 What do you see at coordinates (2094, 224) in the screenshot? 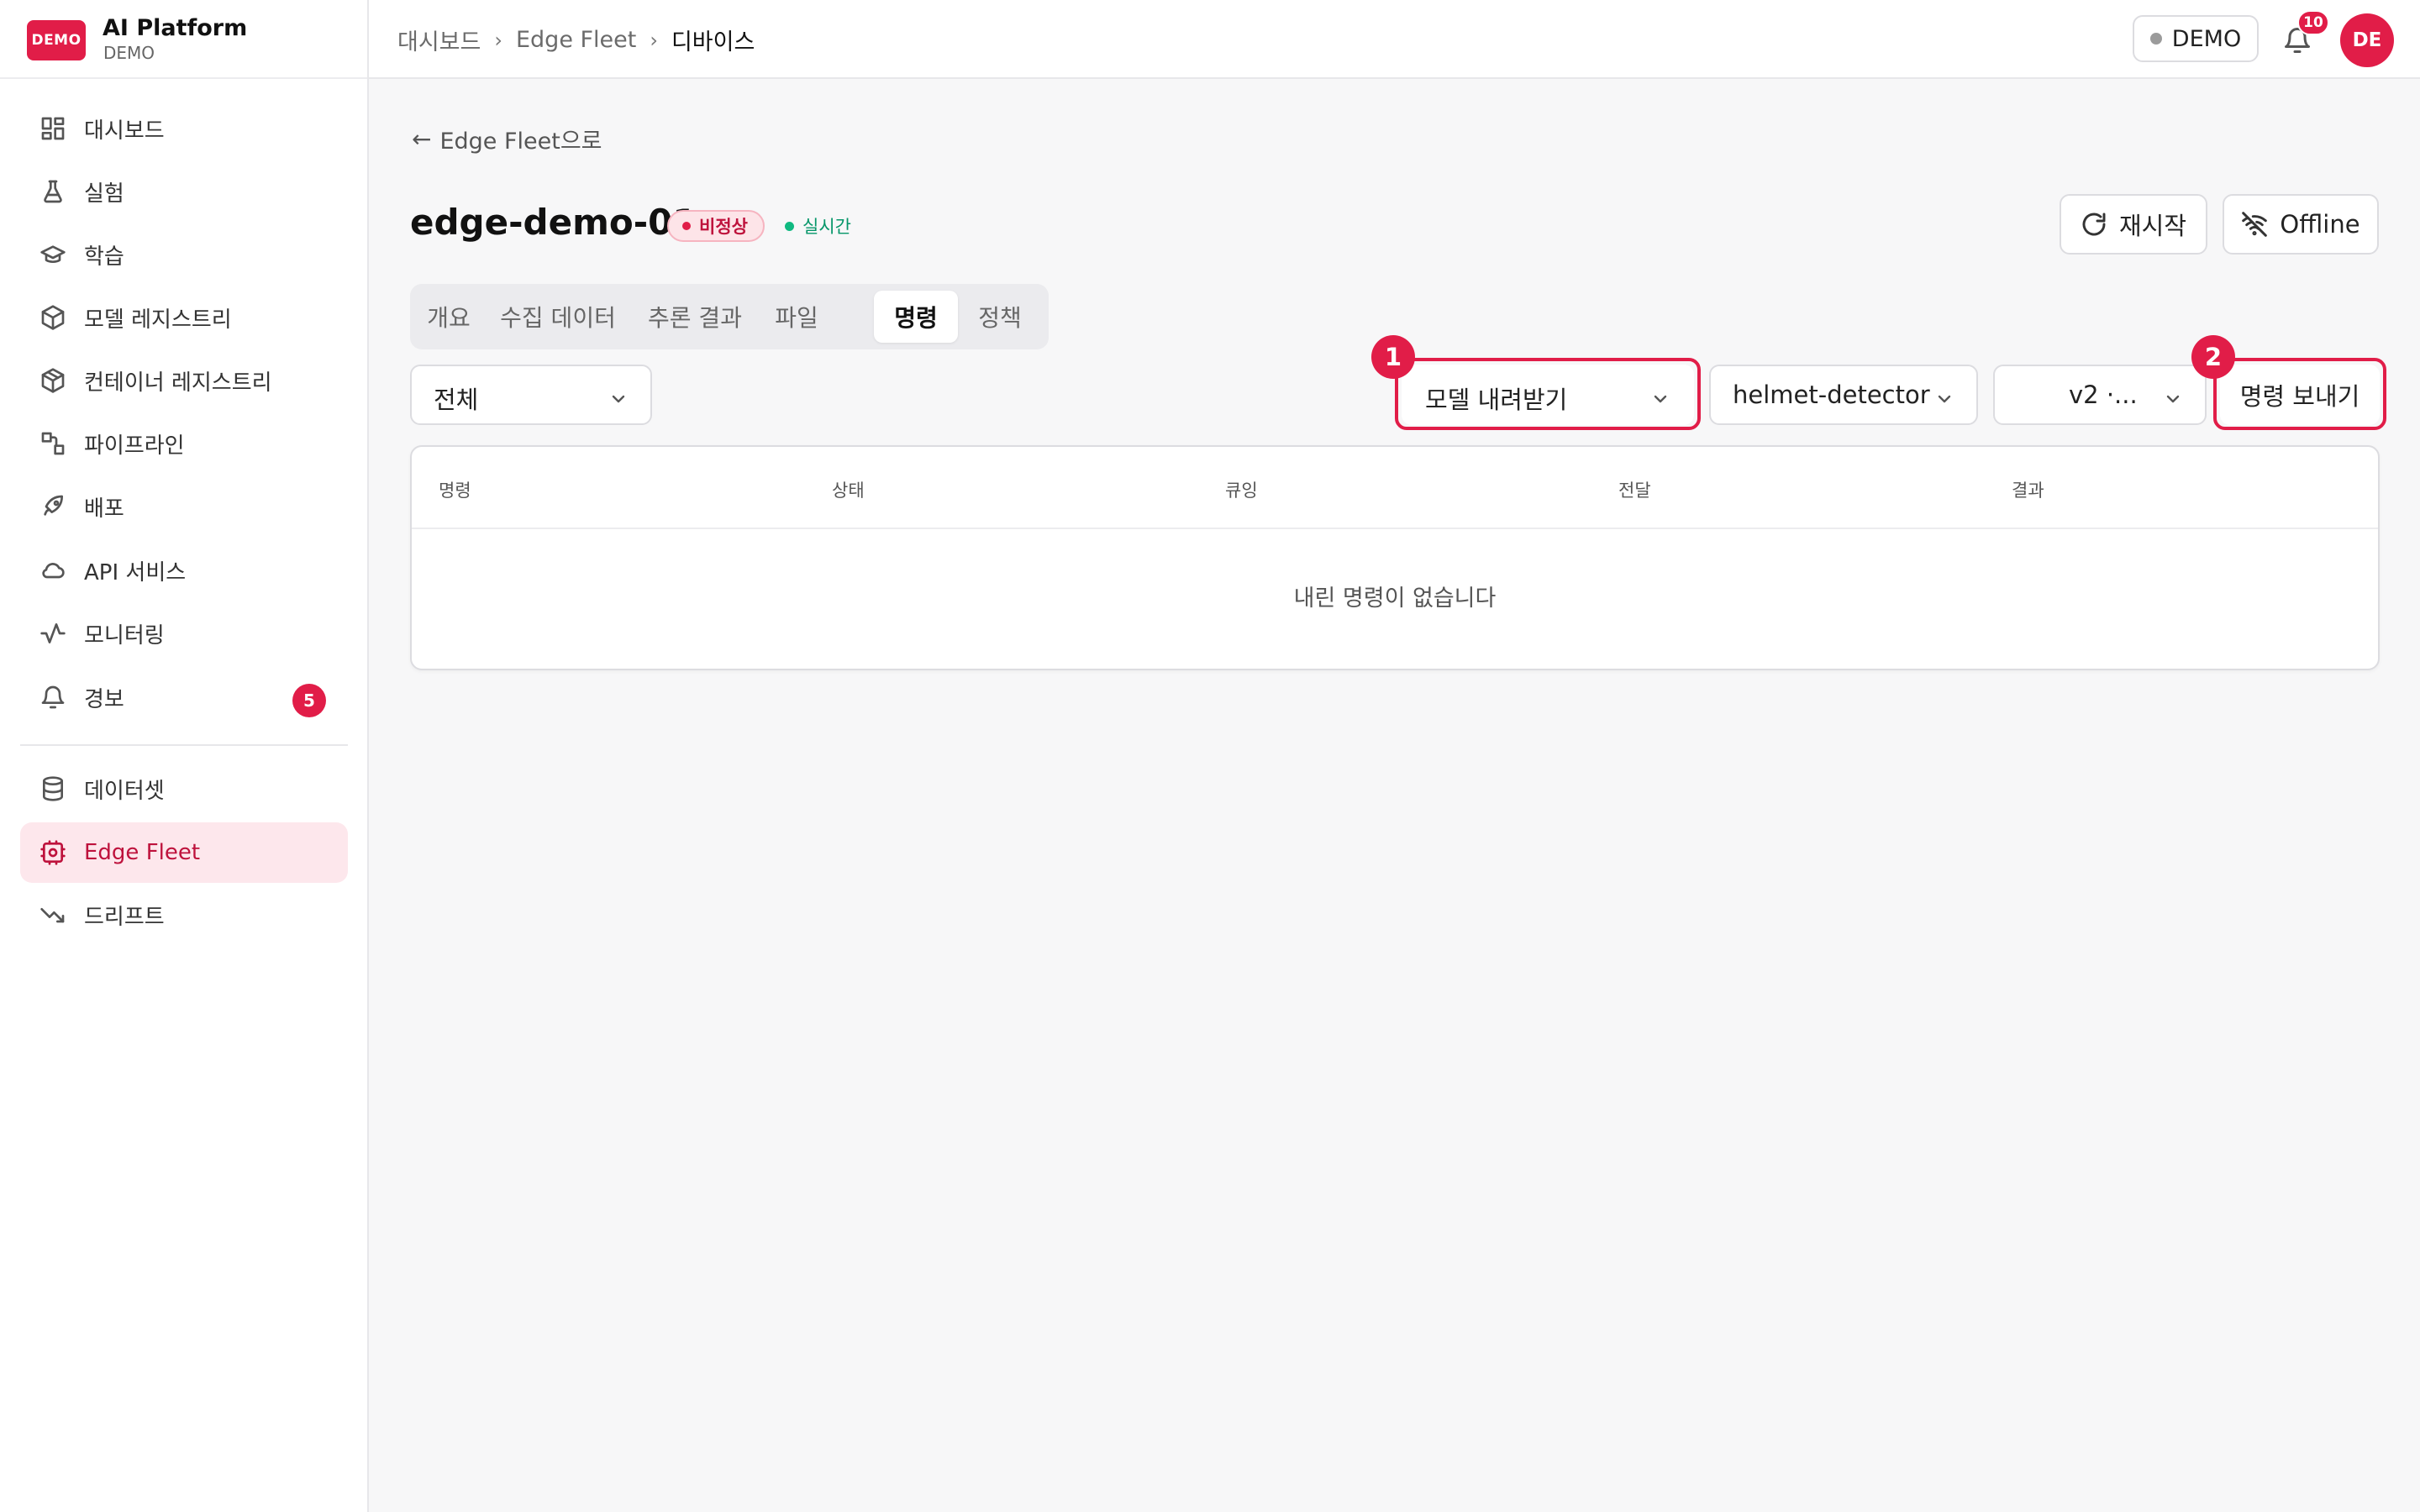
I see `refresh-icon` at bounding box center [2094, 224].